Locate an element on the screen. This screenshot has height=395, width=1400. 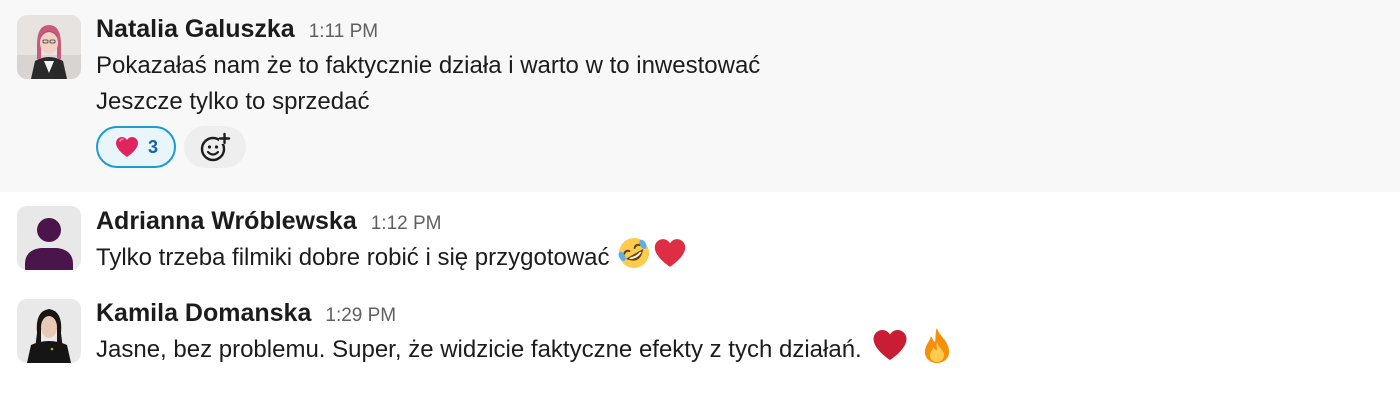
fire-emoji is located at coordinates (937, 350).